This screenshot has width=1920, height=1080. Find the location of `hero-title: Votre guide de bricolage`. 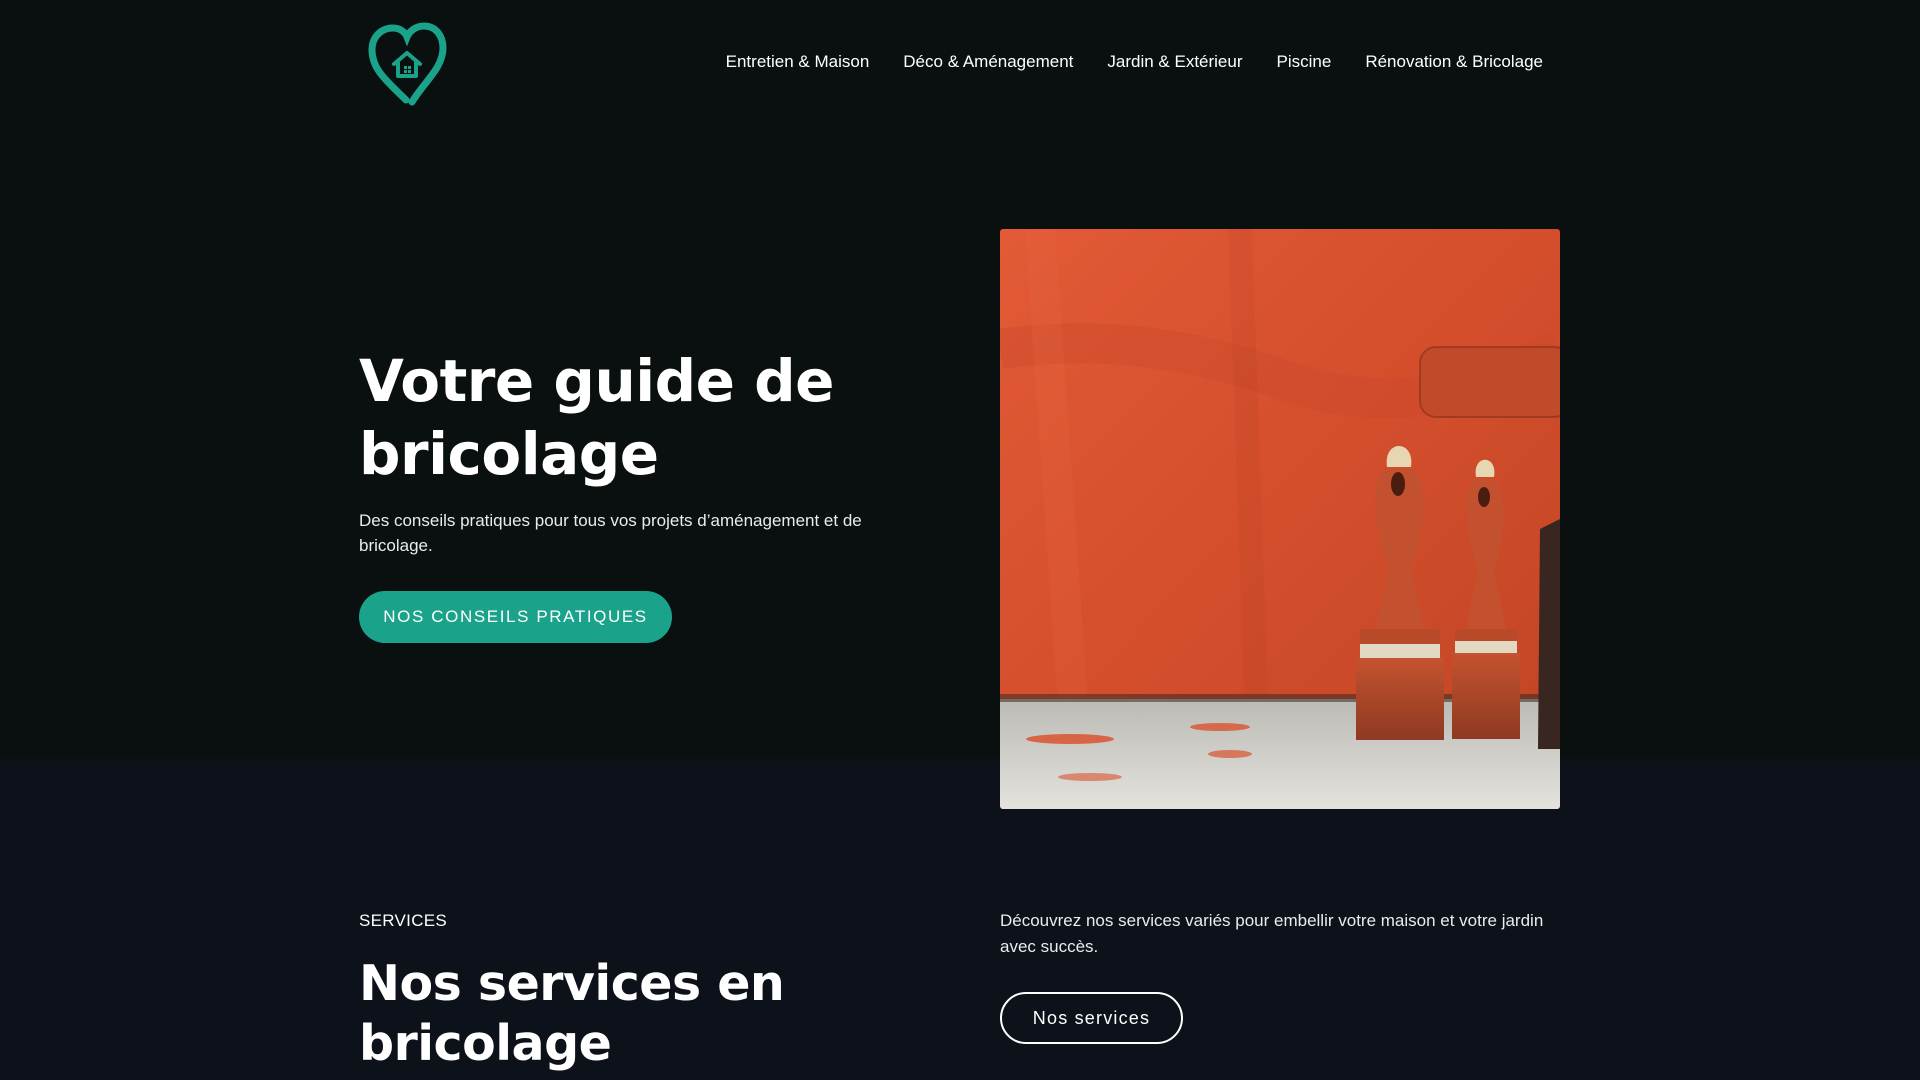

hero-title: Votre guide de bricolage is located at coordinates (597, 417).